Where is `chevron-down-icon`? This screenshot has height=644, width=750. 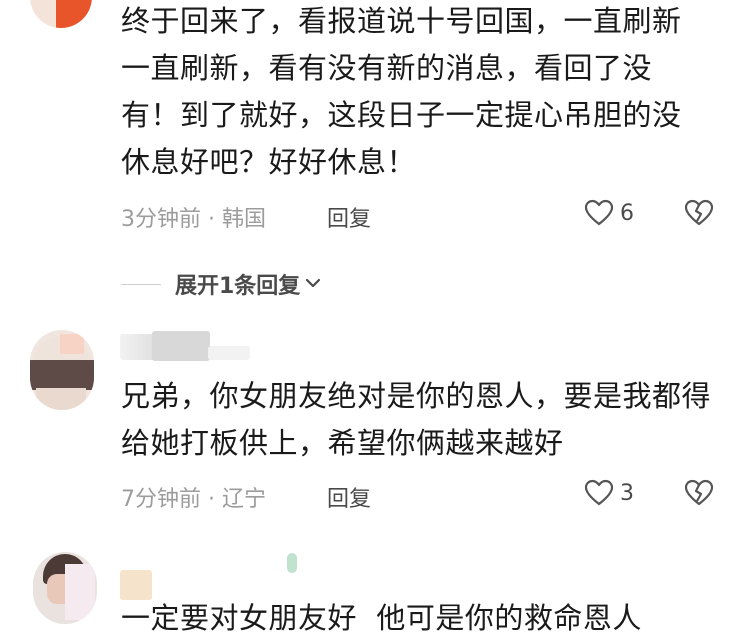 chevron-down-icon is located at coordinates (313, 284).